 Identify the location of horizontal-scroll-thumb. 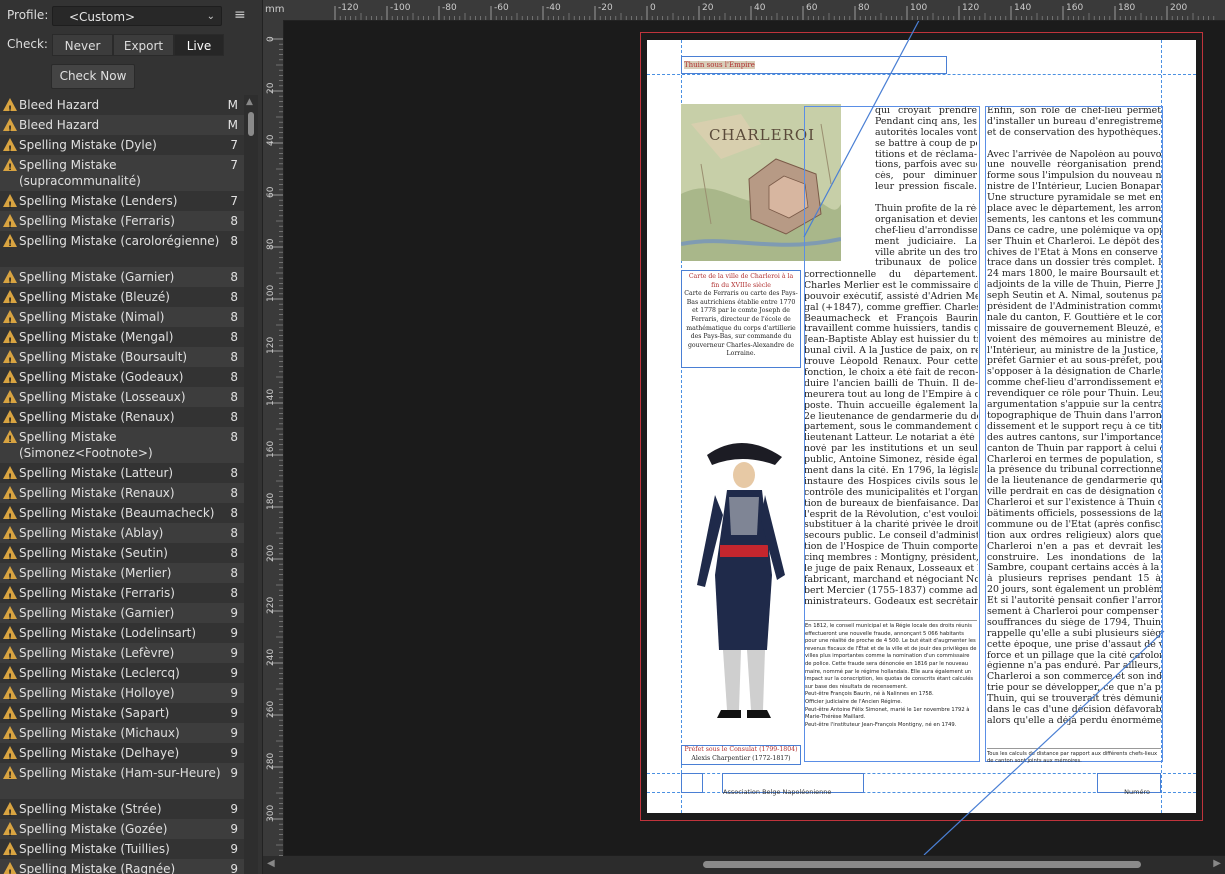
(922, 864).